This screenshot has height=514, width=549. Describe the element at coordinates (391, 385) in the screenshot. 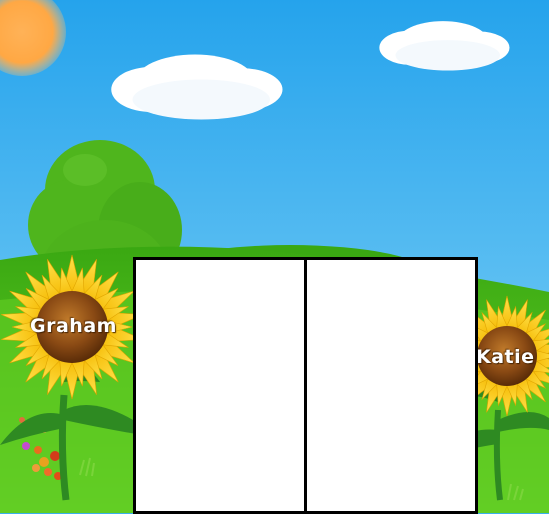

I see `board-panel-right` at that location.